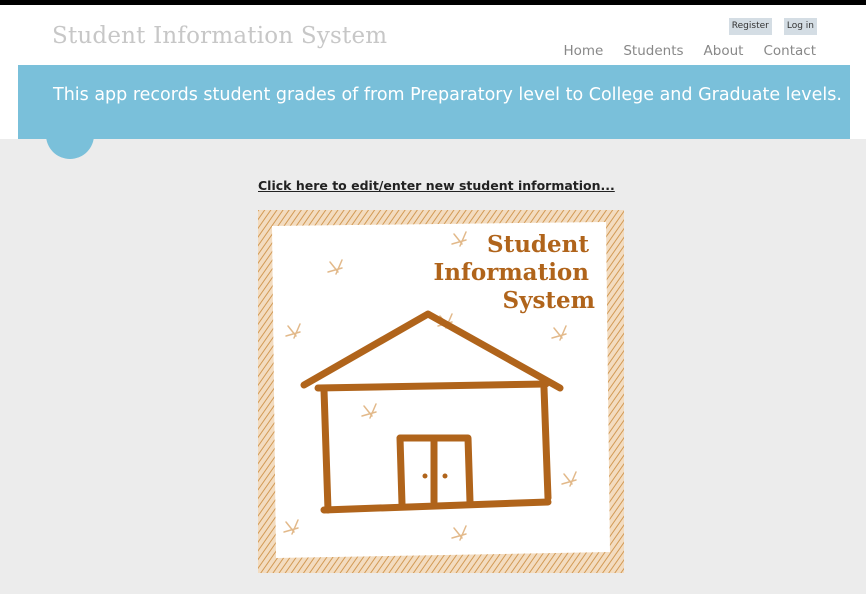 The width and height of the screenshot is (866, 594). What do you see at coordinates (445, 476) in the screenshot?
I see `door-knob-right` at bounding box center [445, 476].